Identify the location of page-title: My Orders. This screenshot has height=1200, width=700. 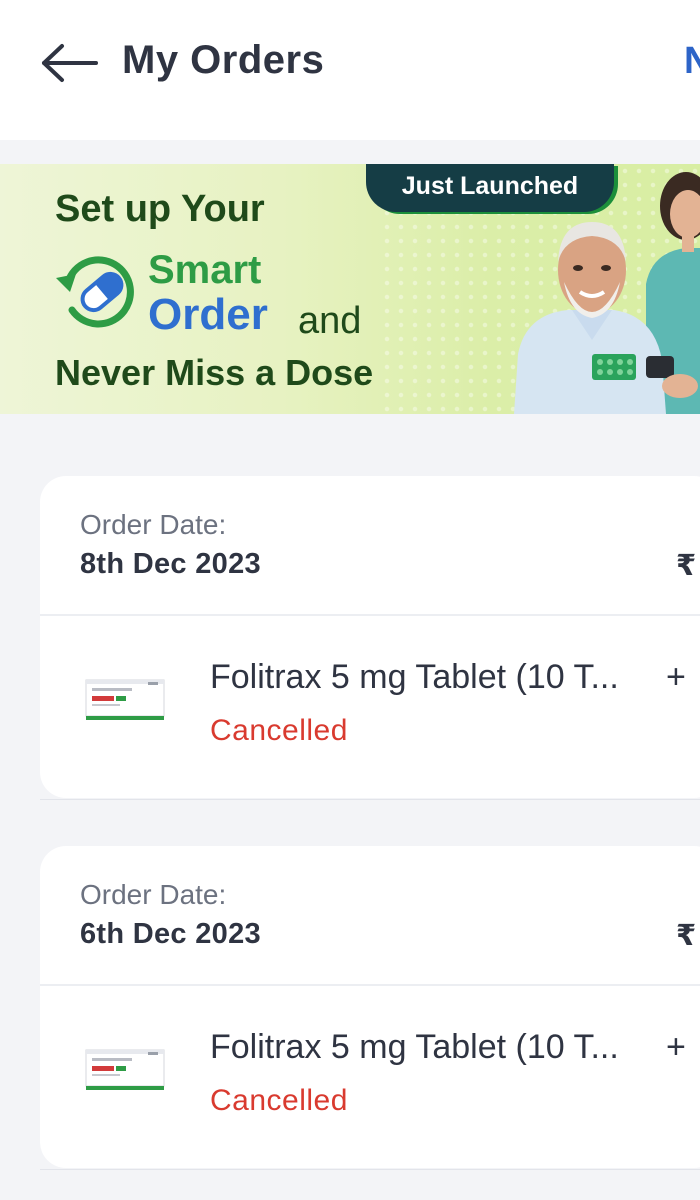
(223, 60).